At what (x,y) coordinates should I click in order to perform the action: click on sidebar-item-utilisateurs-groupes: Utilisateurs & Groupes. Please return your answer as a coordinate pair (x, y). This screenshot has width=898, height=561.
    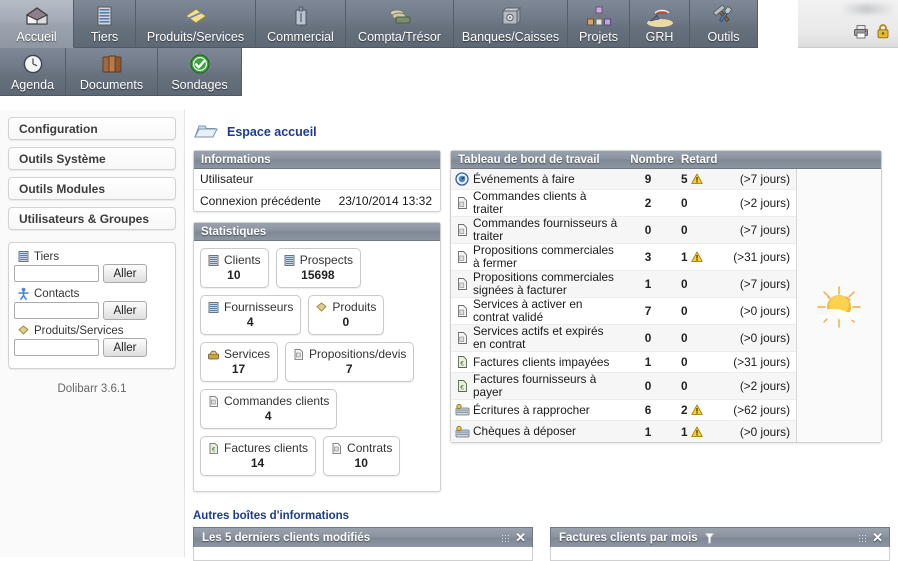
    Looking at the image, I should click on (92, 218).